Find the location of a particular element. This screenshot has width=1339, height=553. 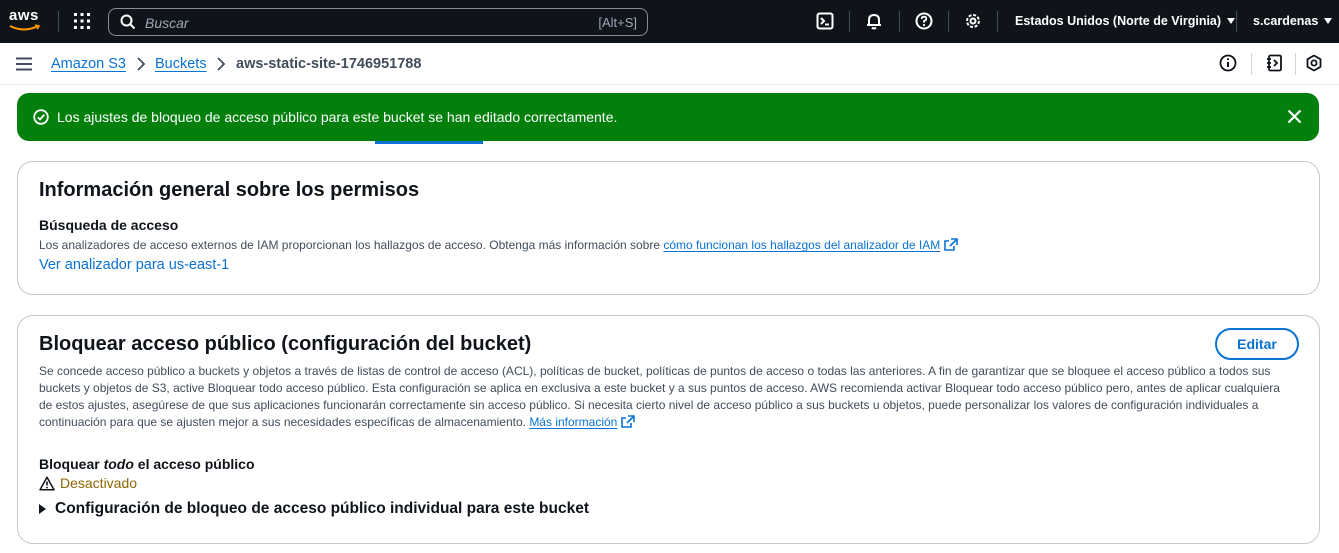

status-text: Desactivado is located at coordinates (99, 483).